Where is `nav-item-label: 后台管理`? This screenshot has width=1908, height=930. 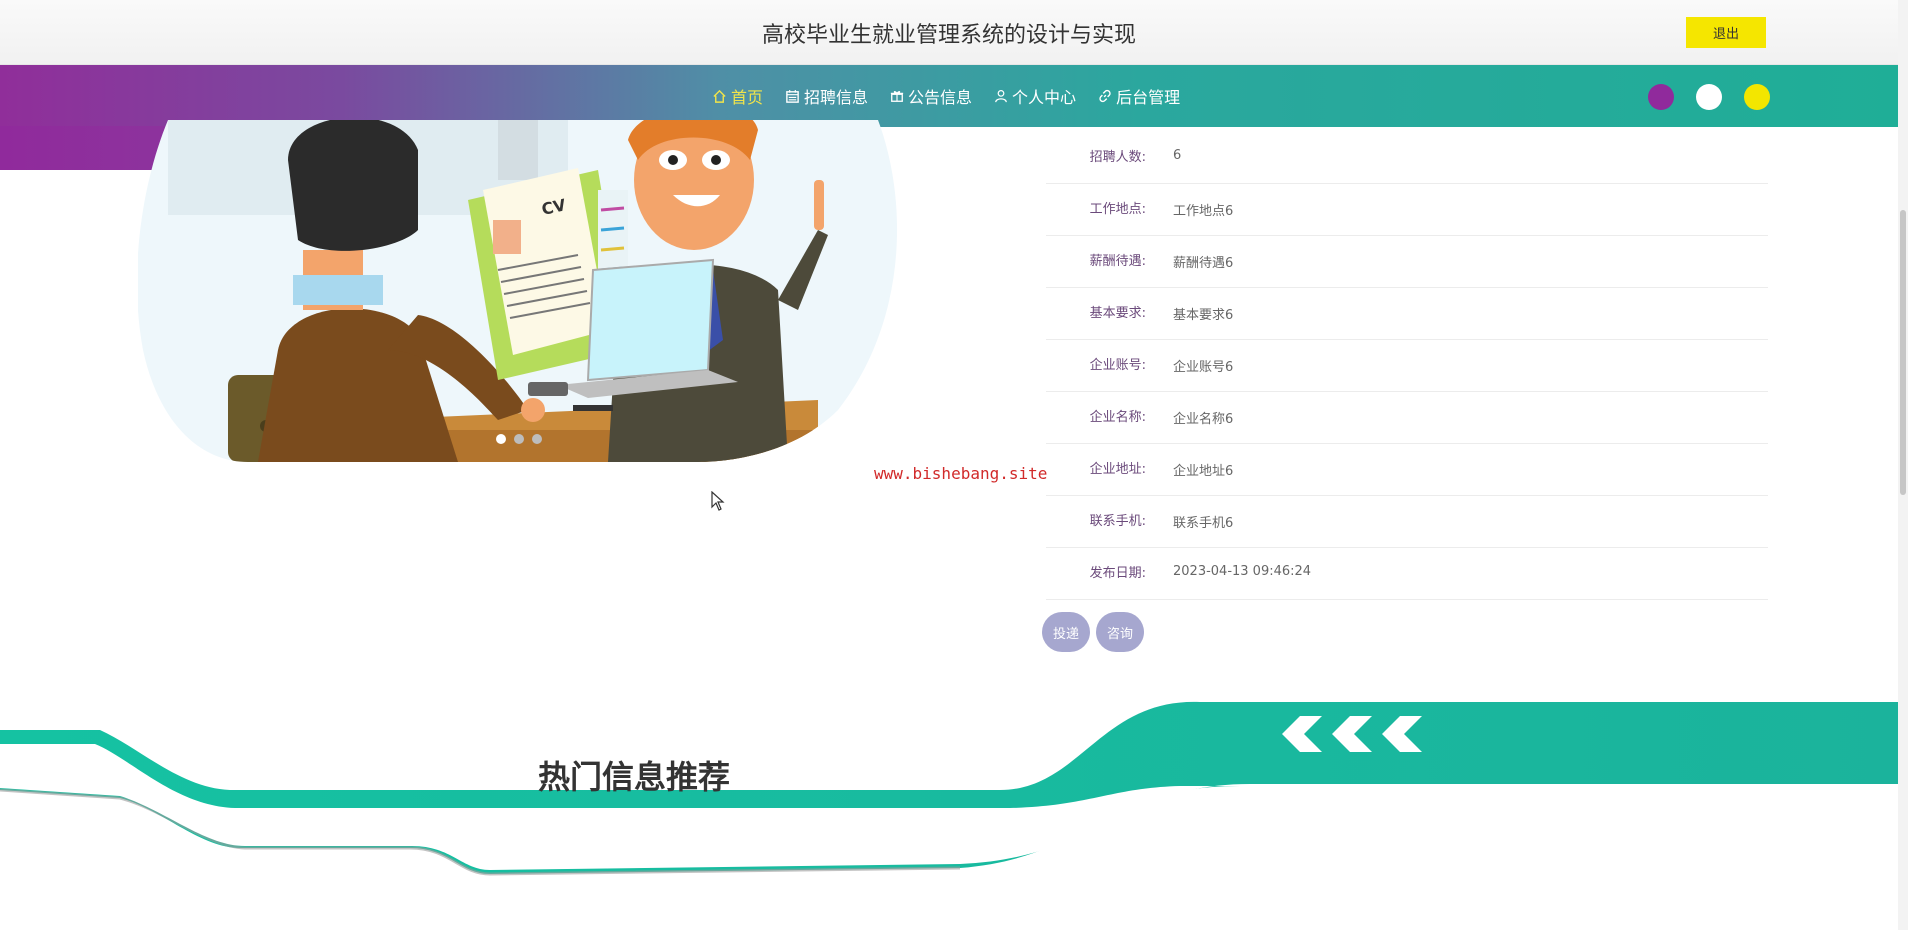 nav-item-label: 后台管理 is located at coordinates (1148, 97).